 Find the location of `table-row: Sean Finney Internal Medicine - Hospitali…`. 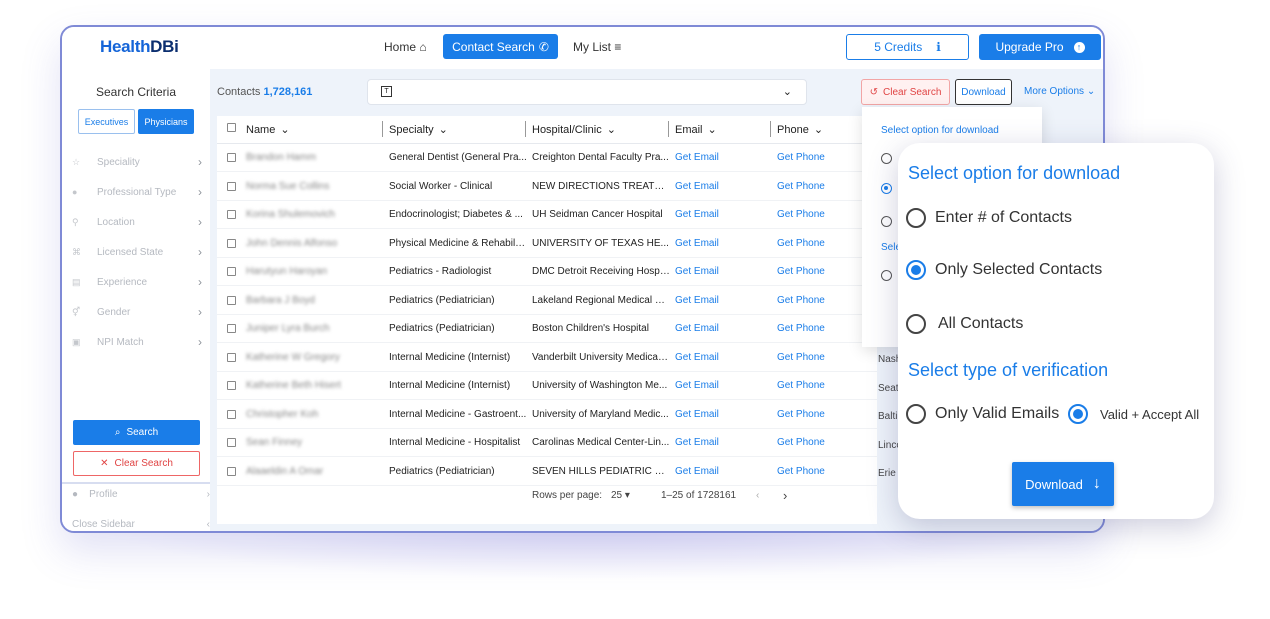

table-row: Sean Finney Internal Medicine - Hospitali… is located at coordinates (547, 443).